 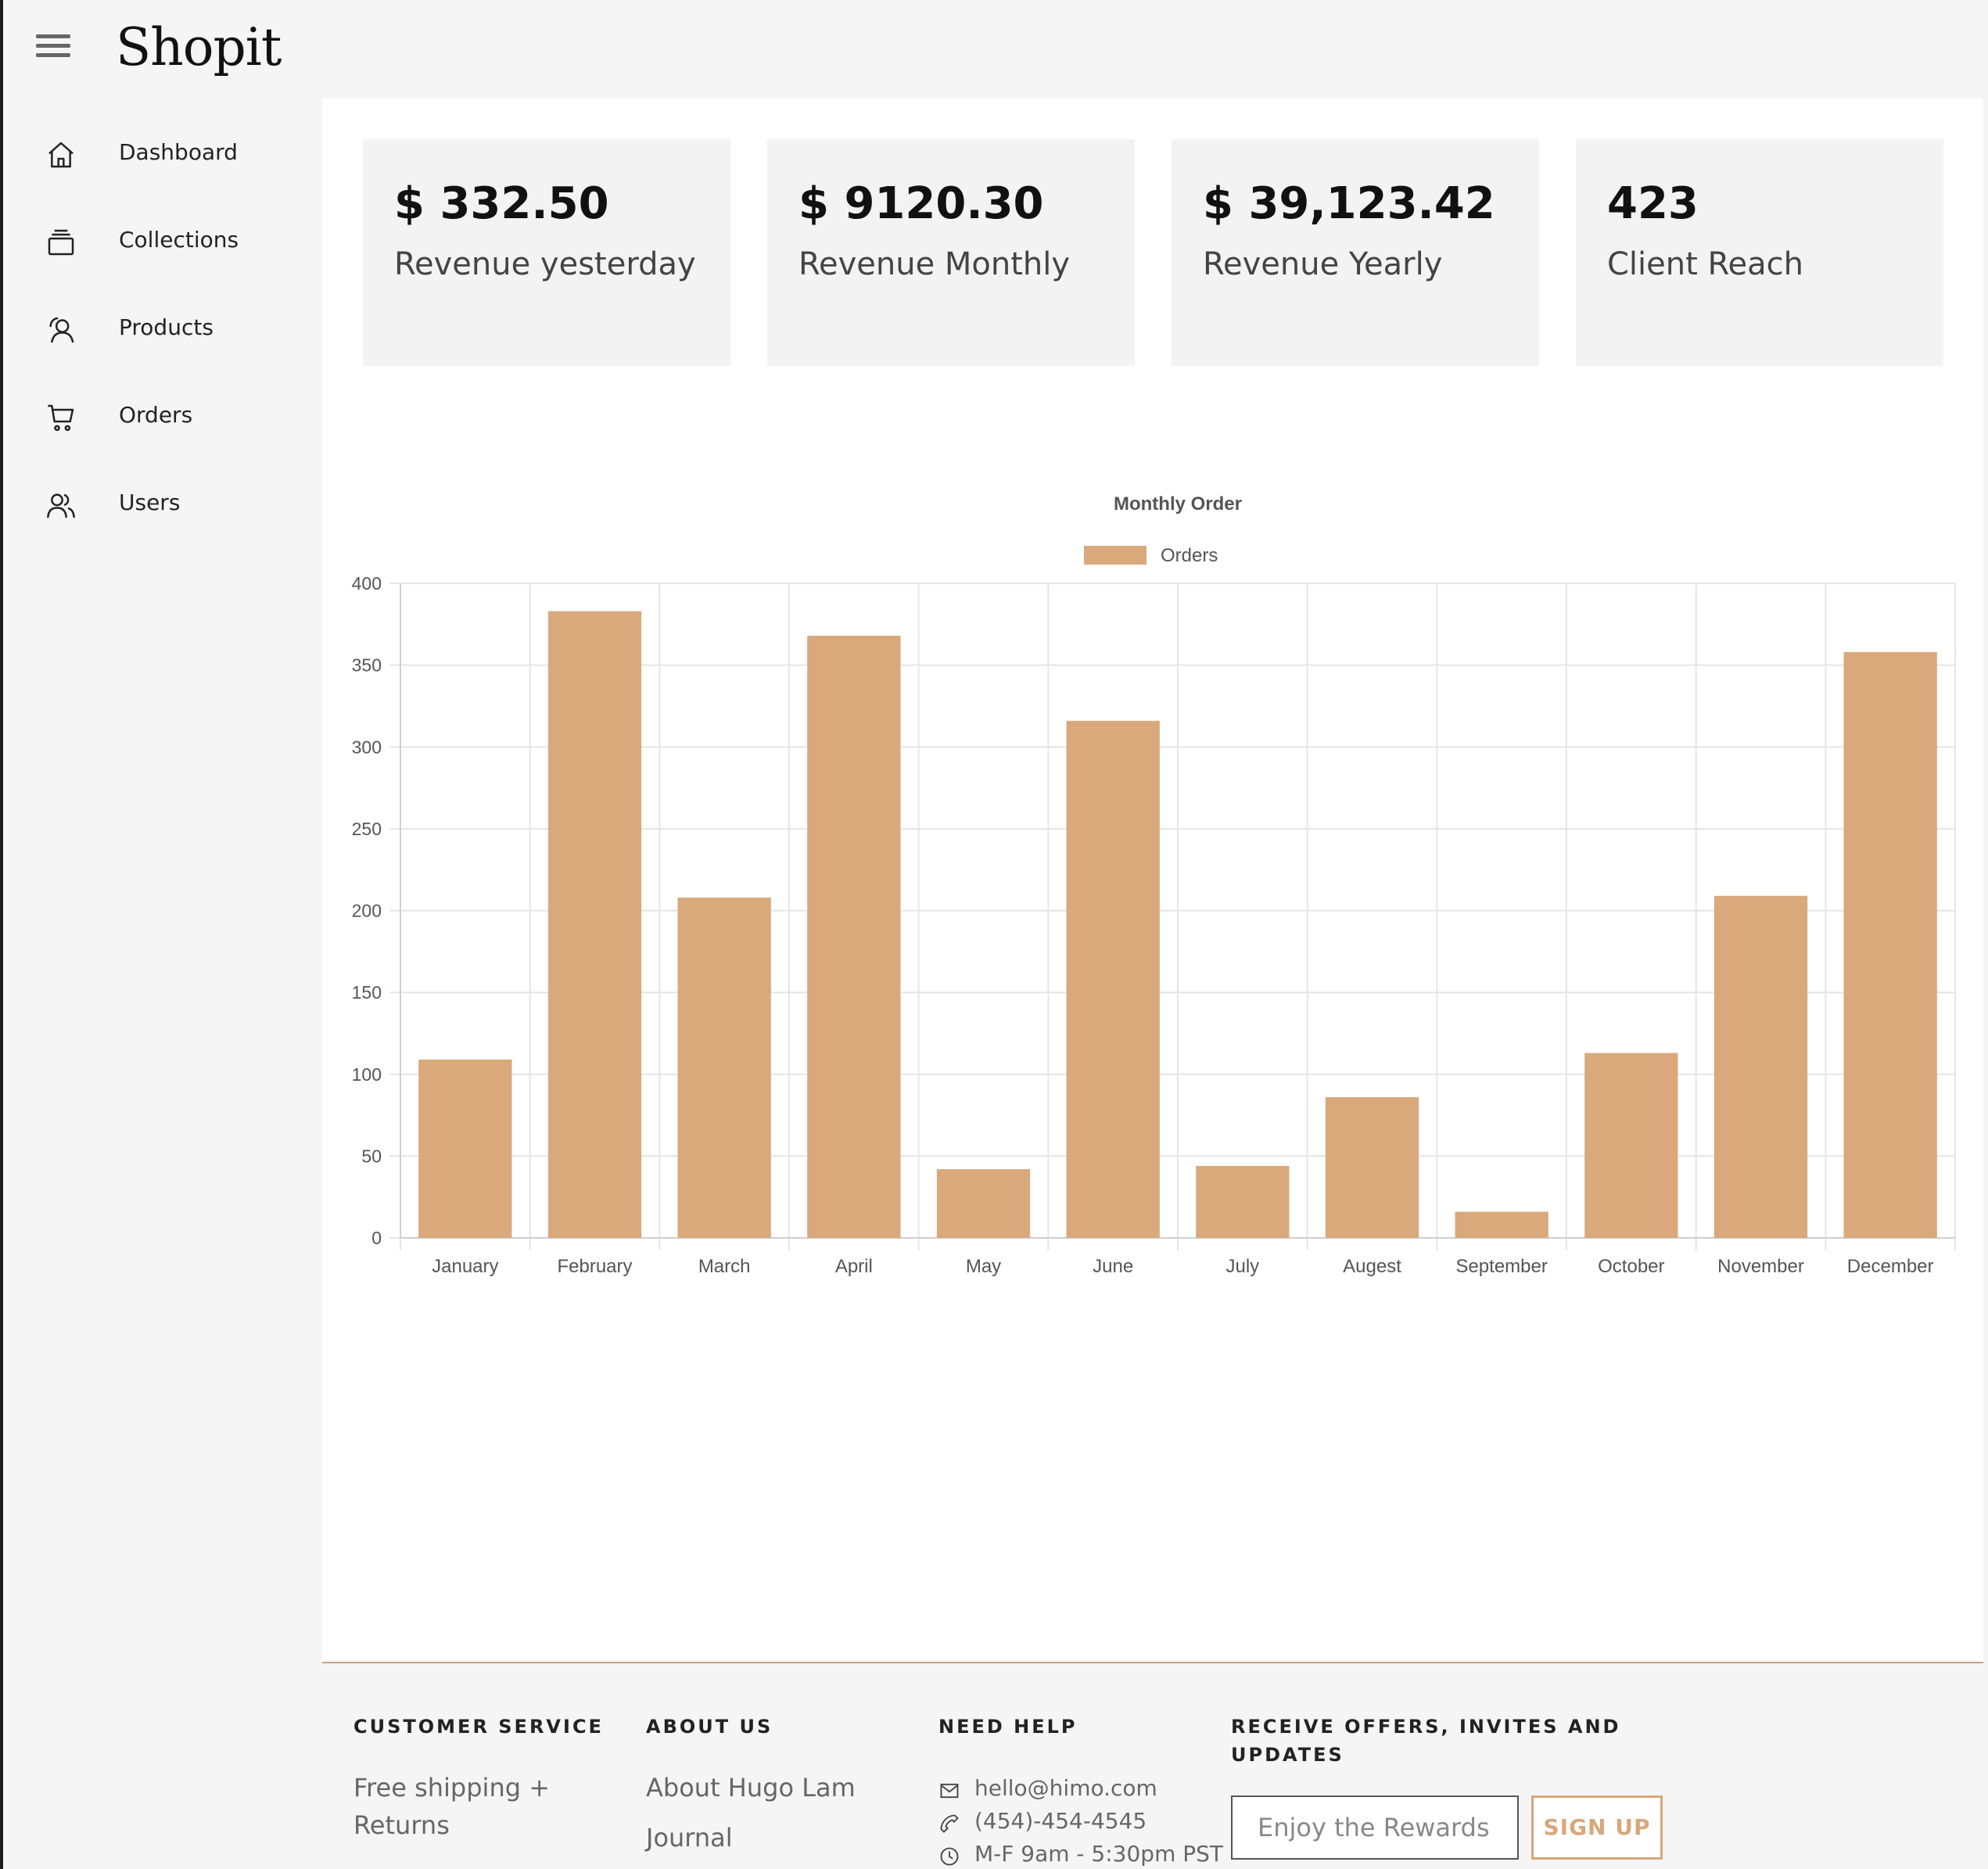 What do you see at coordinates (710, 1727) in the screenshot?
I see `footer-about-us-title: ABOUT US` at bounding box center [710, 1727].